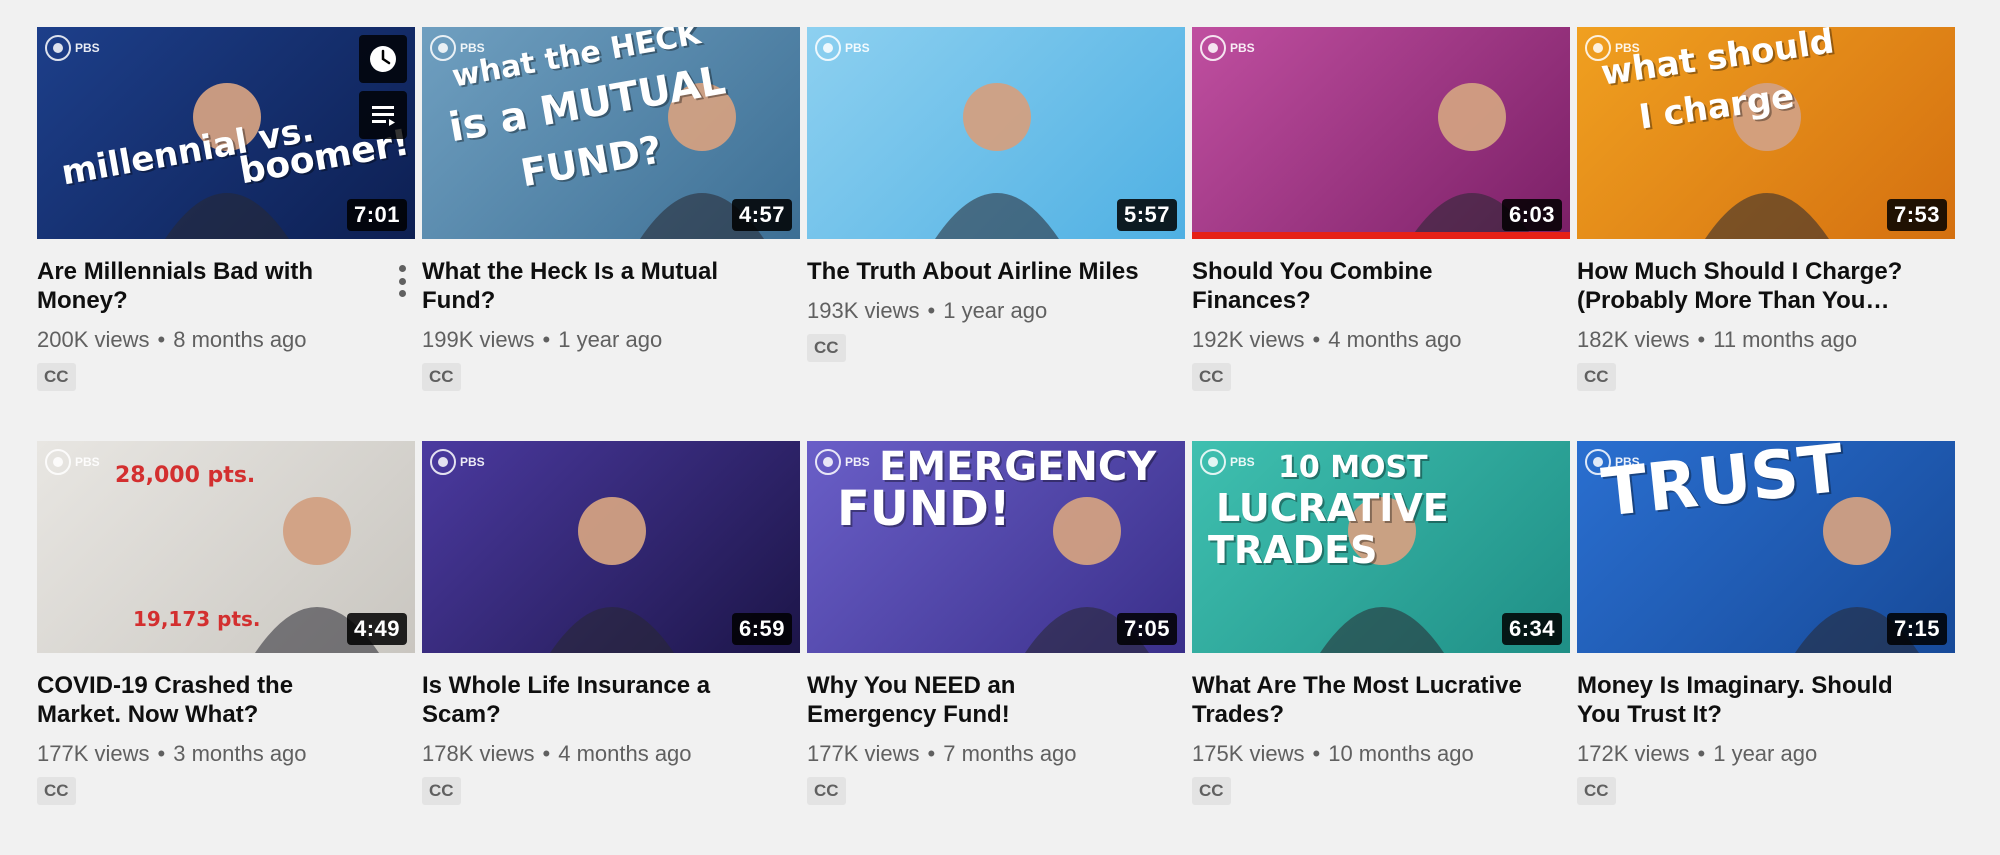 Image resolution: width=2000 pixels, height=855 pixels. I want to click on watch-later-button, so click(383, 59).